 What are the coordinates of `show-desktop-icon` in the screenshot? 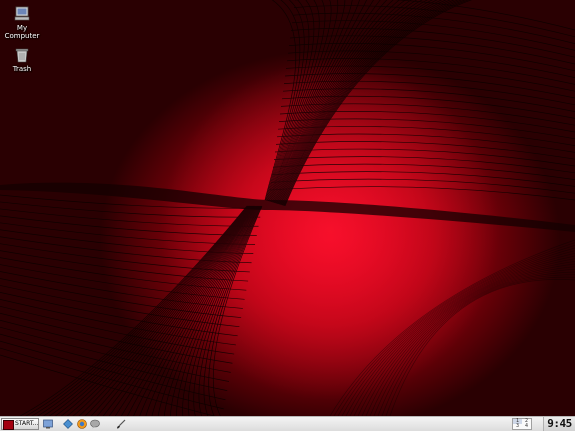 It's located at (48, 424).